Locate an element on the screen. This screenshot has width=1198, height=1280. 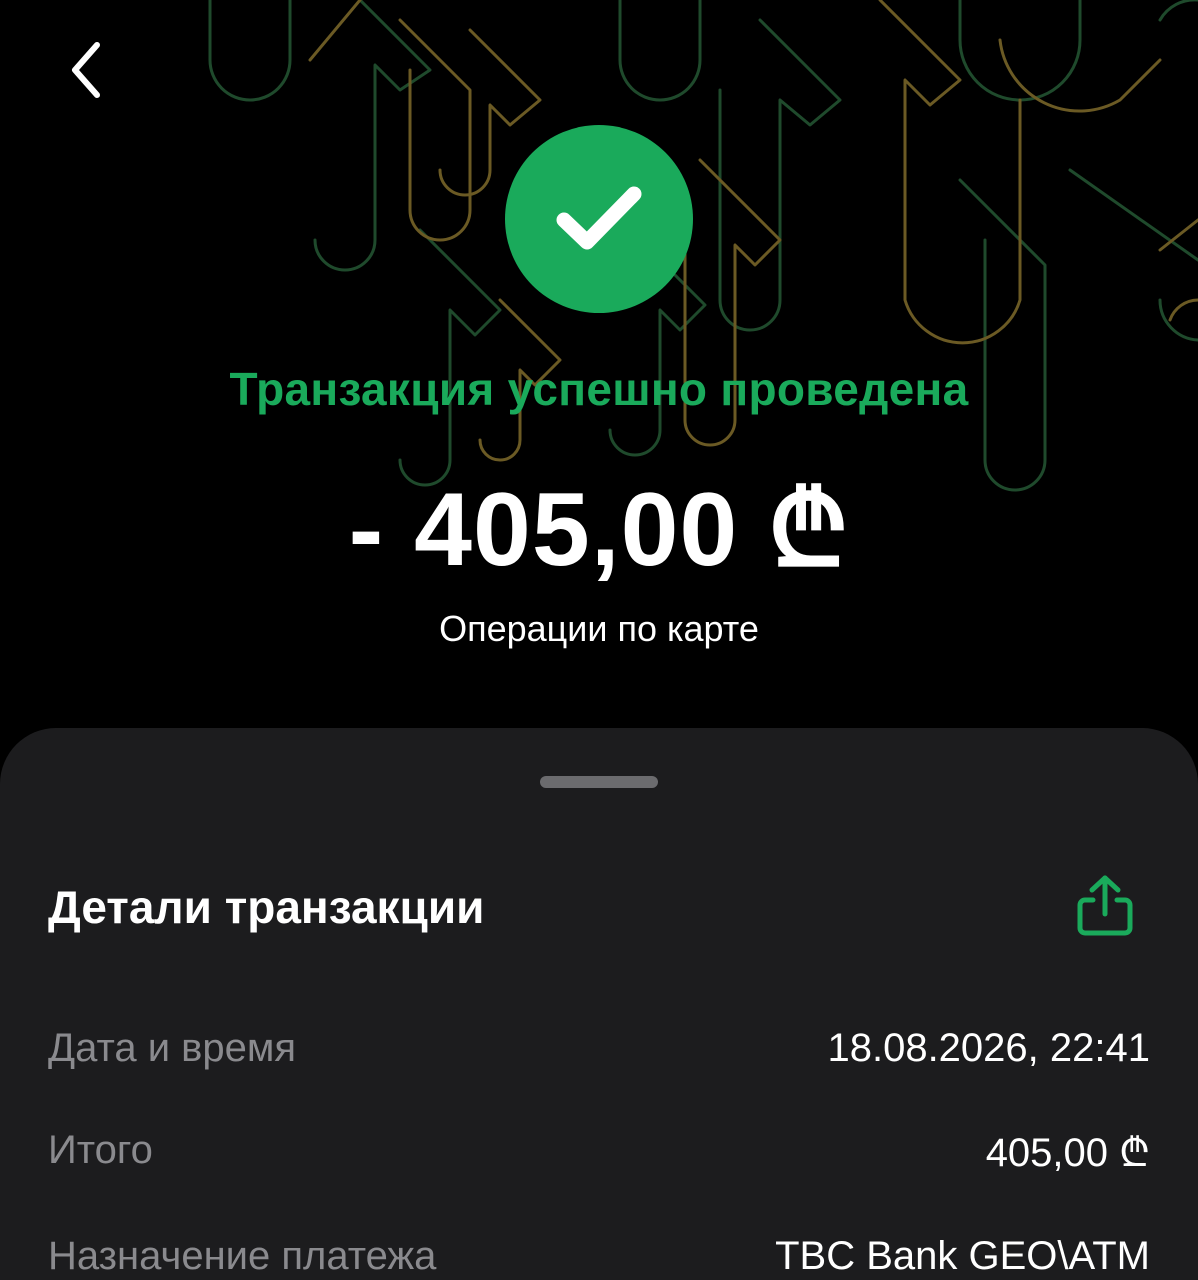
back-button is located at coordinates (87, 70).